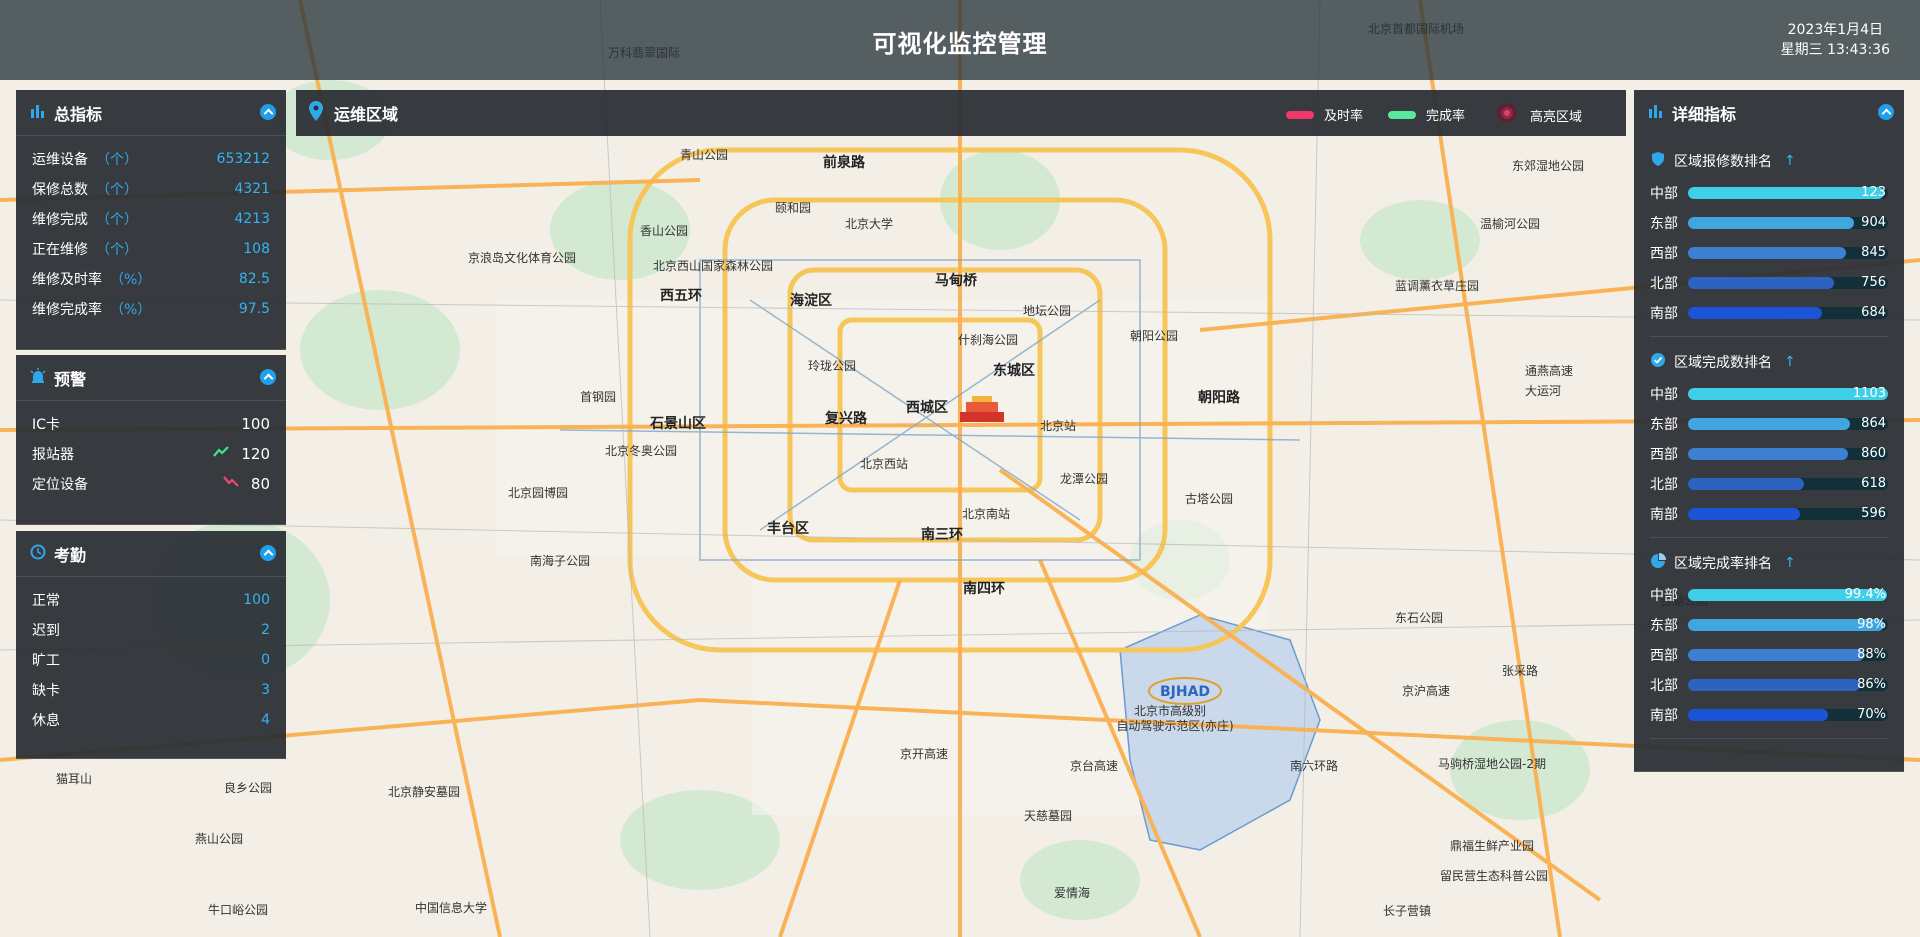  I want to click on overview-row: 维修及时率 （%） 82.5, so click(151, 279).